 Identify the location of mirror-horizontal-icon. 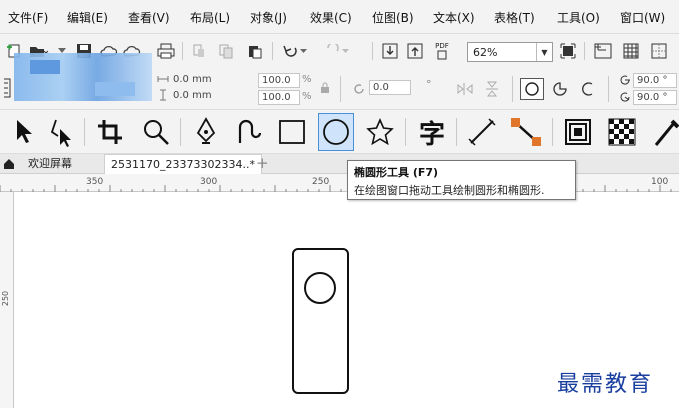
(465, 89).